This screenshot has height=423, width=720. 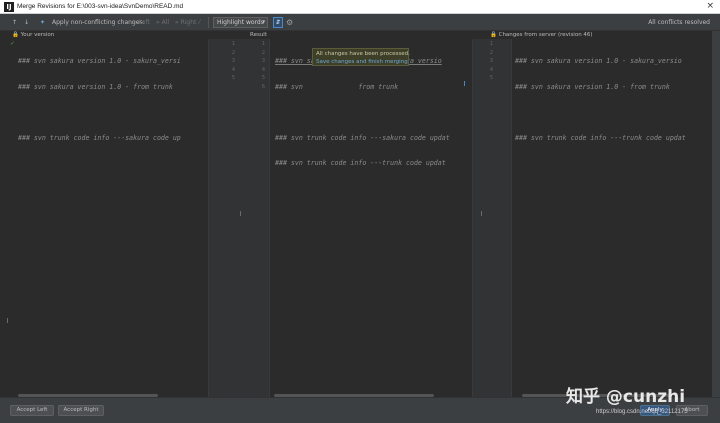 I want to click on result-header: Result, so click(x=258, y=35).